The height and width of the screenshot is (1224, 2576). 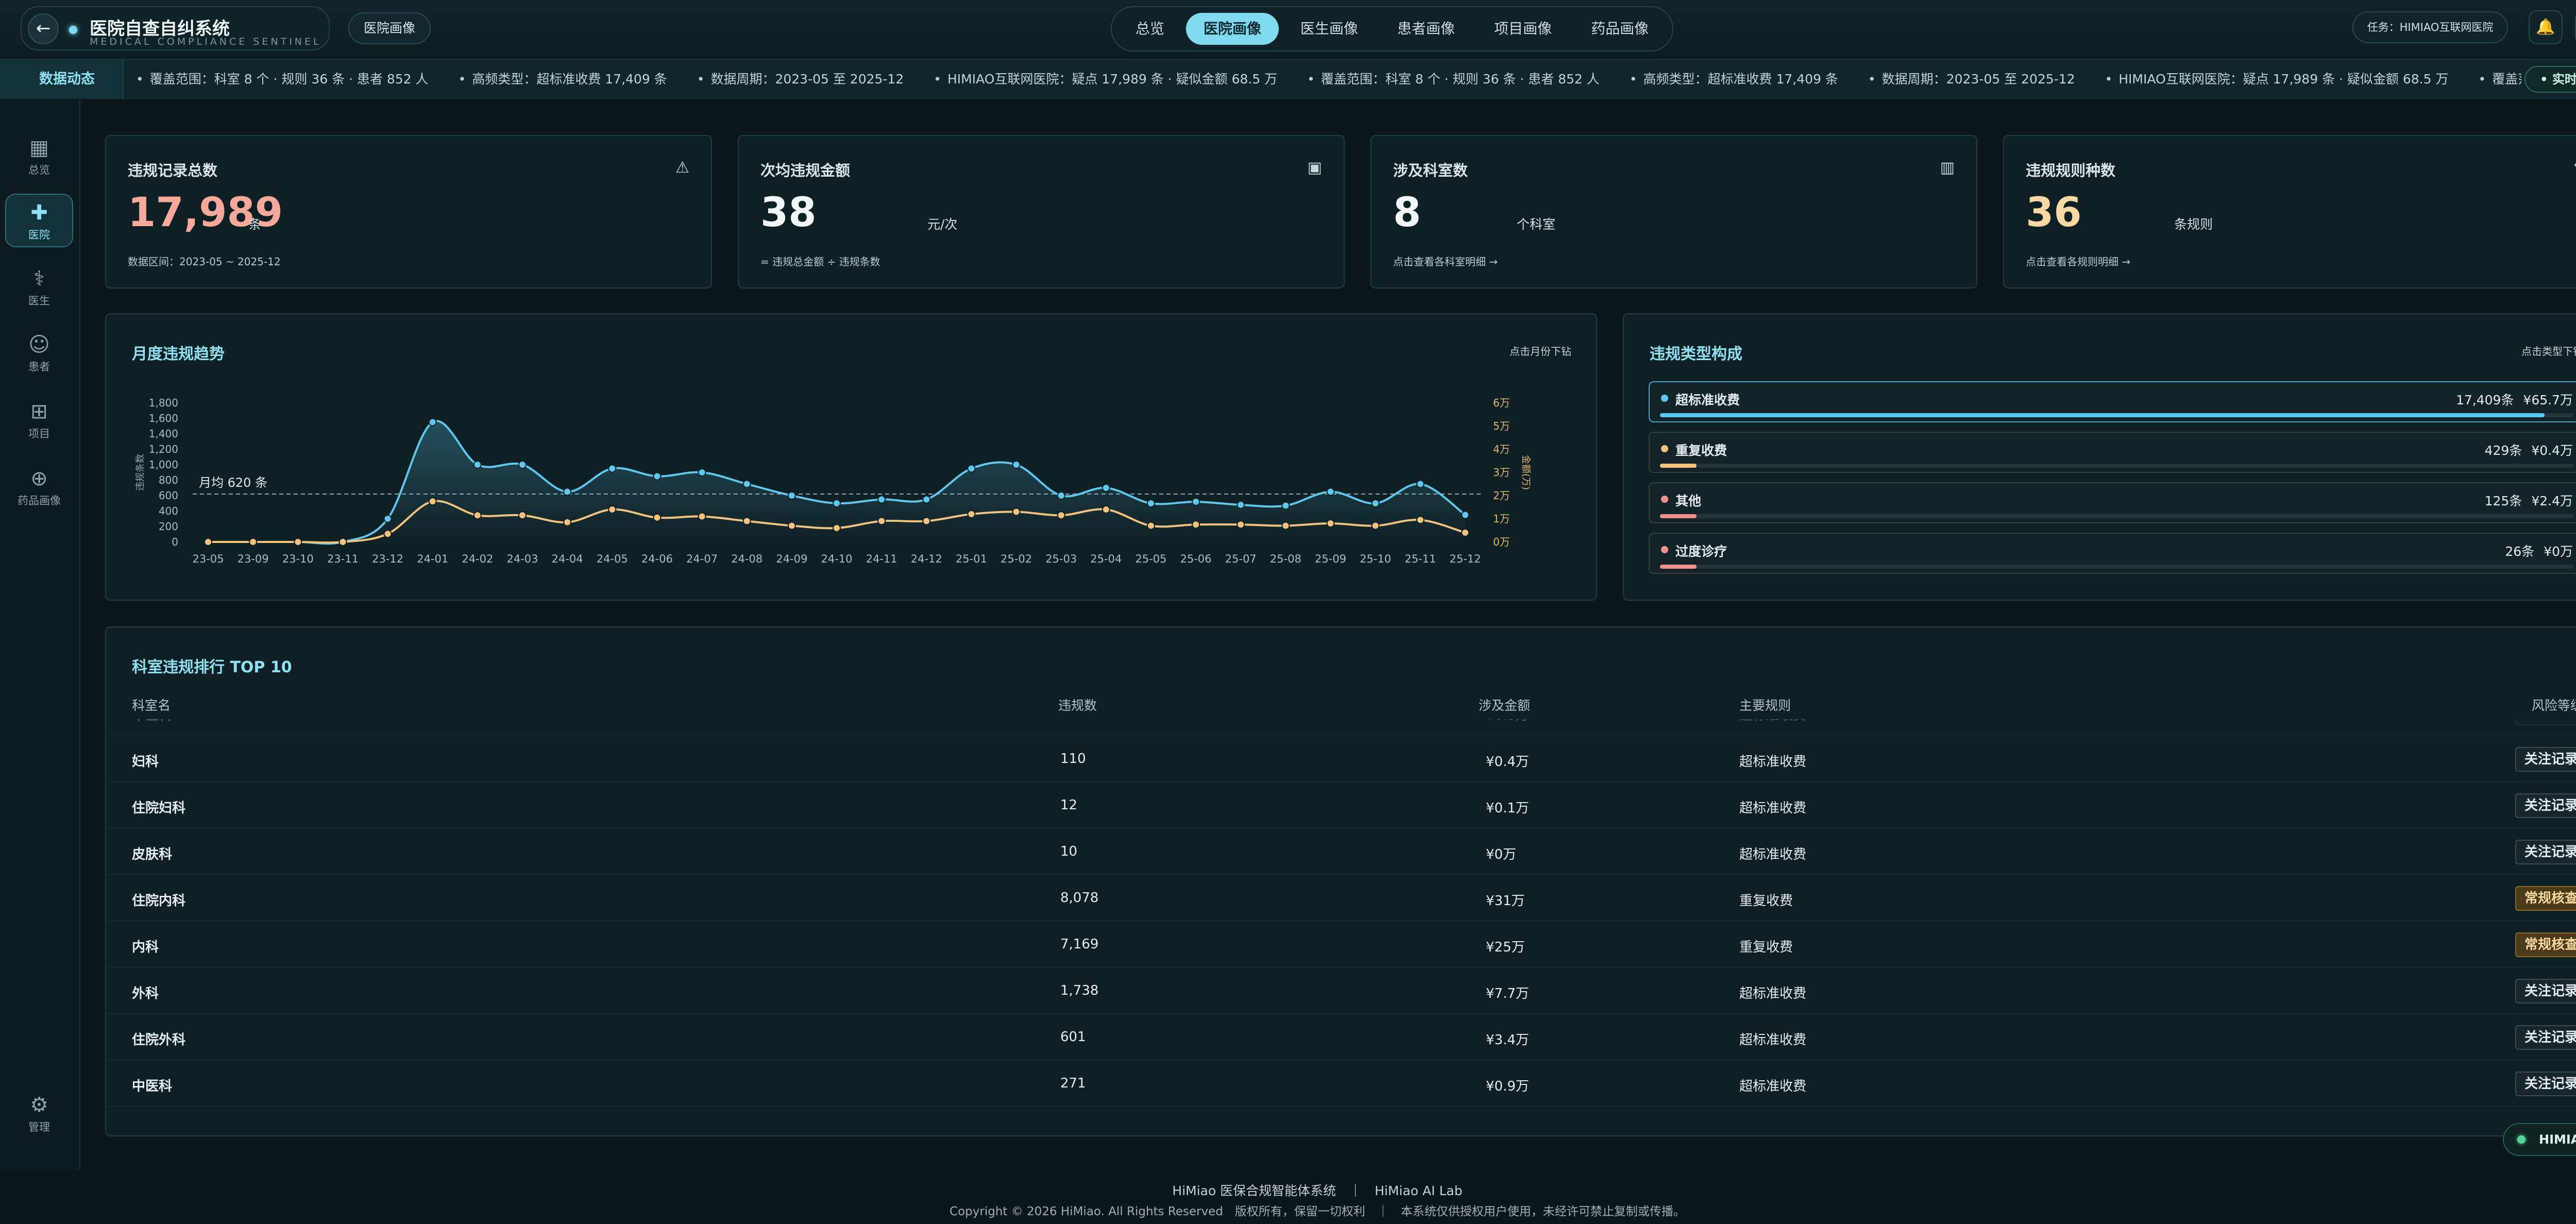 I want to click on table-row: 外科 1,738 ¥7.7万 超标准收费 关注记录, so click(x=1341, y=990).